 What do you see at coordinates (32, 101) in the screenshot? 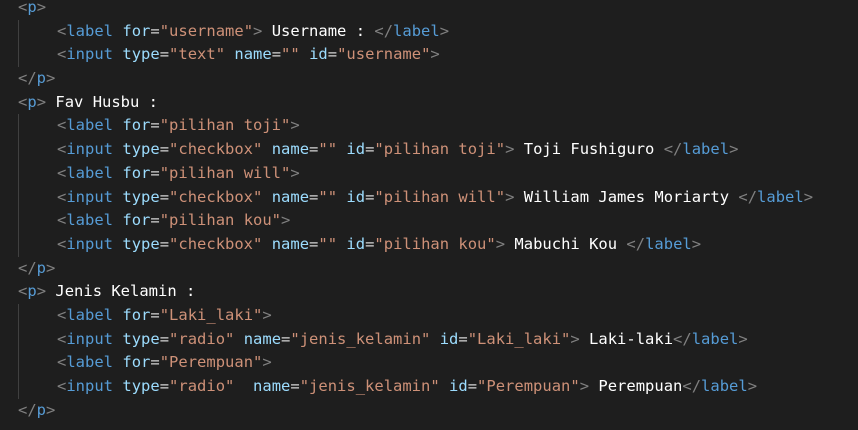
I see `code-token: p` at bounding box center [32, 101].